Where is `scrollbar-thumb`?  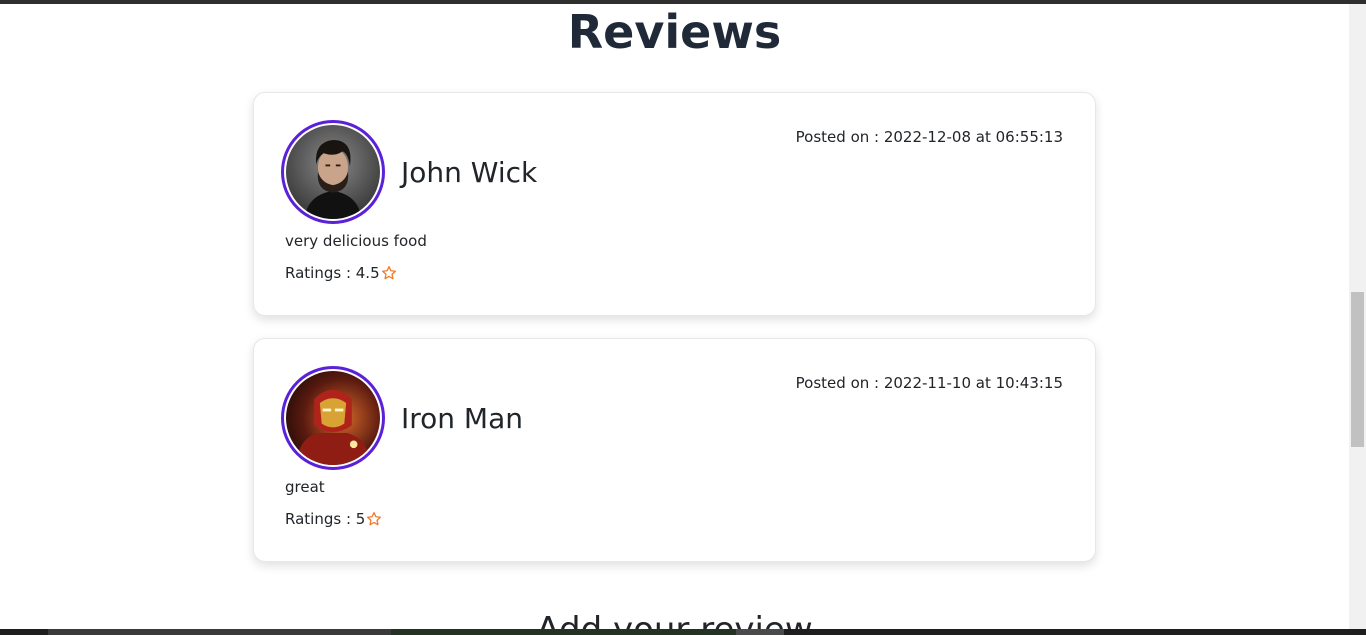
scrollbar-thumb is located at coordinates (1357, 369).